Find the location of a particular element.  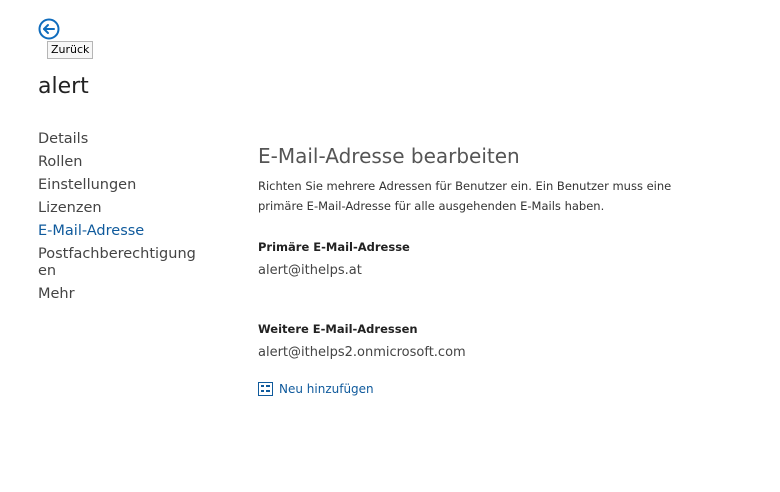

arrow-left-circle-icon is located at coordinates (49, 29).